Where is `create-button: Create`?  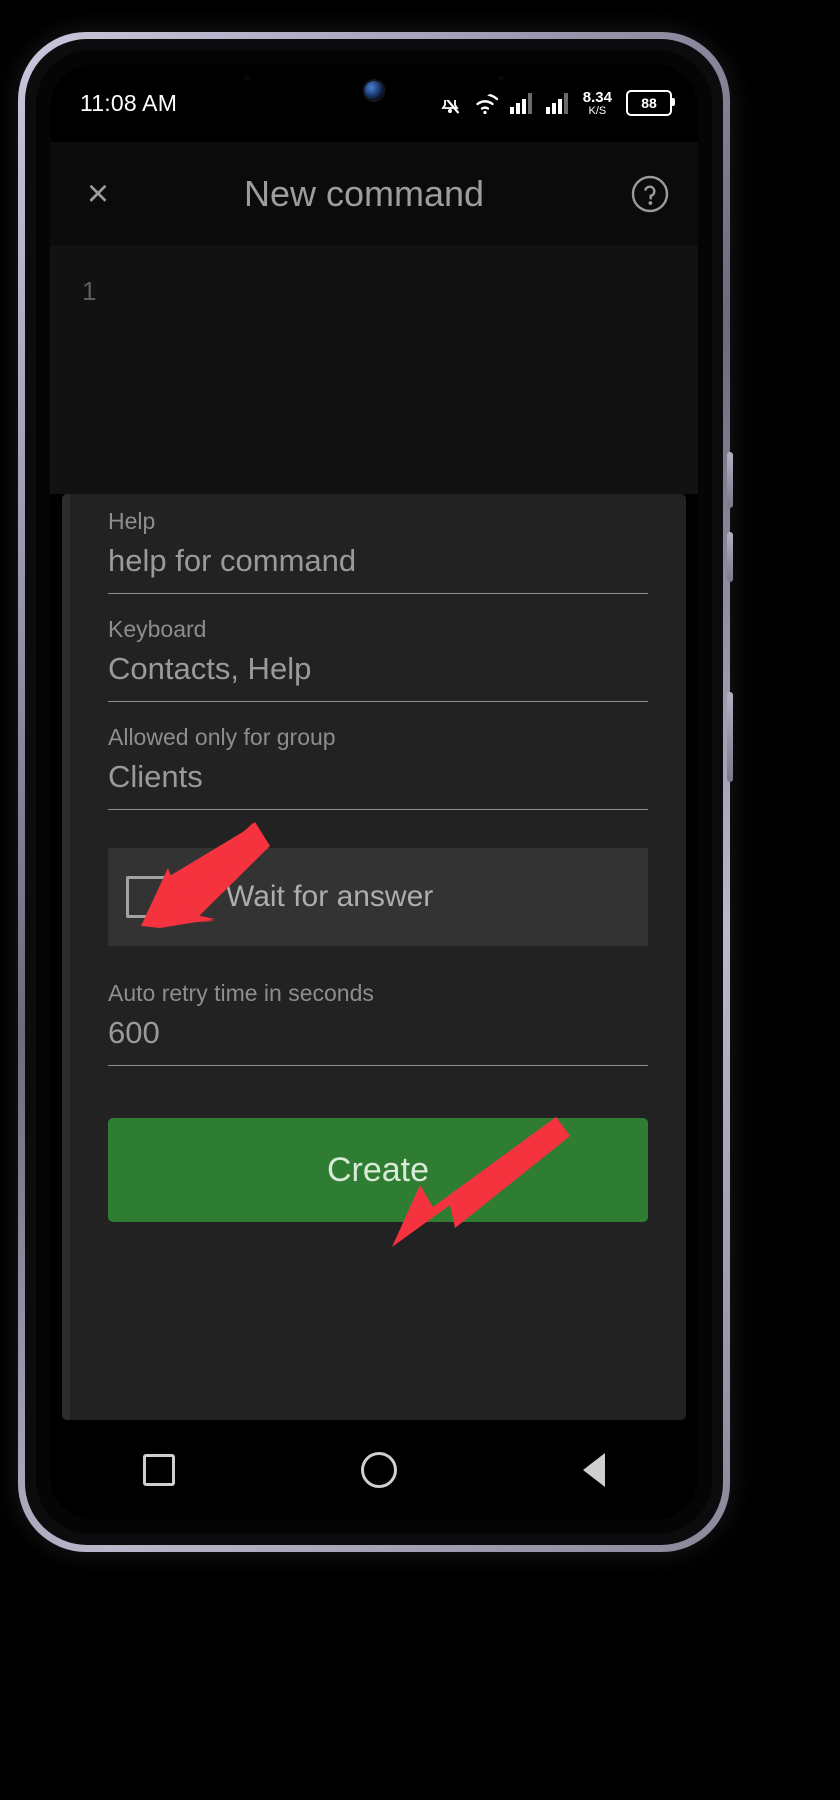
create-button: Create is located at coordinates (378, 1170).